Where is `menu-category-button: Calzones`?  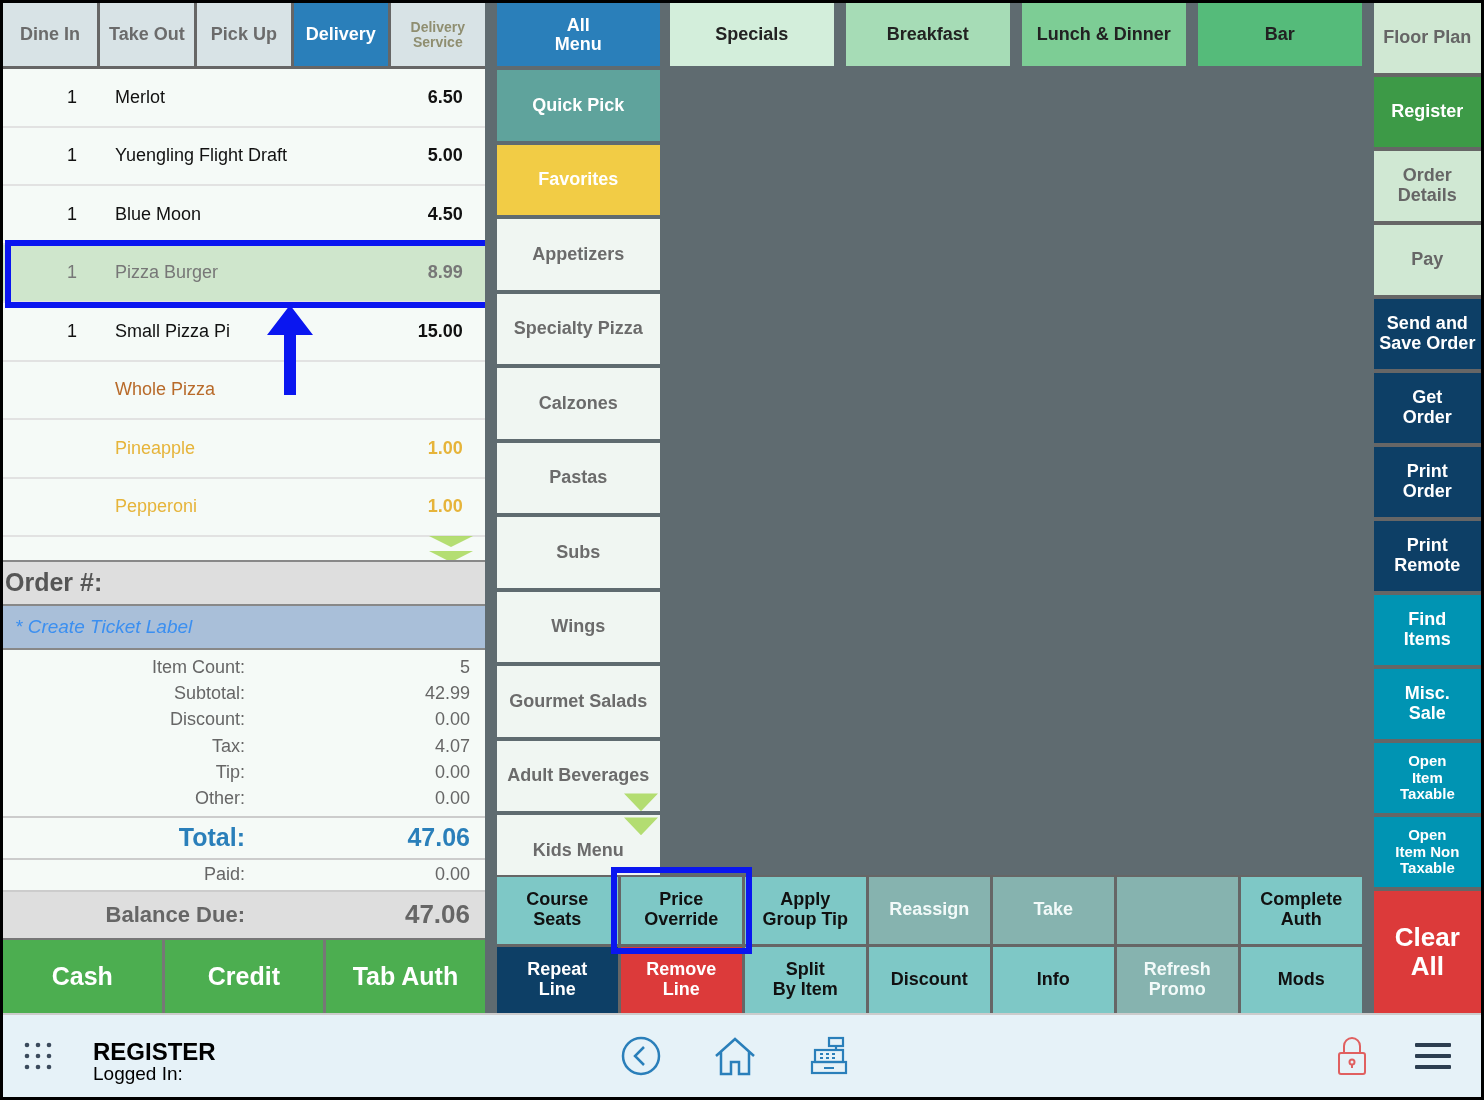
menu-category-button: Calzones is located at coordinates (578, 403).